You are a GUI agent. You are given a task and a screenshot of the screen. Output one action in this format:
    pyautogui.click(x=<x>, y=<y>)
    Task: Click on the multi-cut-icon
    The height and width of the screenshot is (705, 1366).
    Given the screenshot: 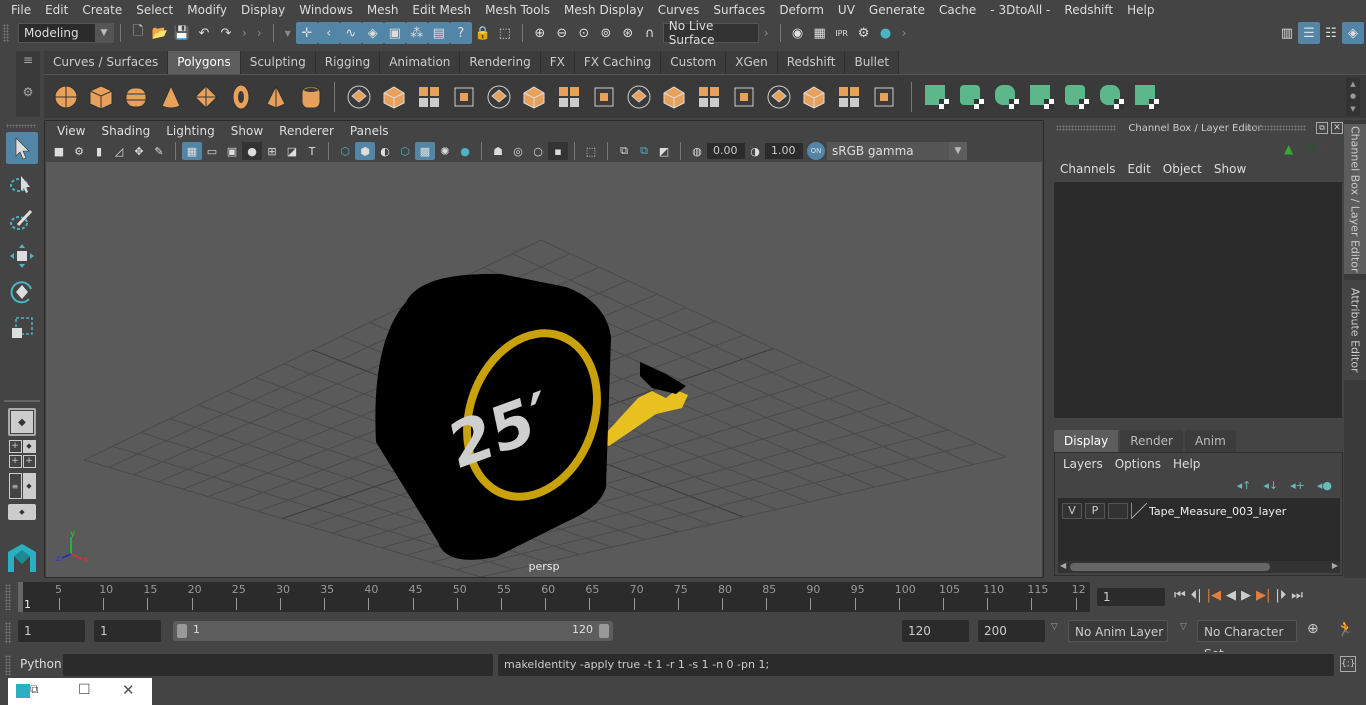 What is the action you would take?
    pyautogui.click(x=674, y=97)
    